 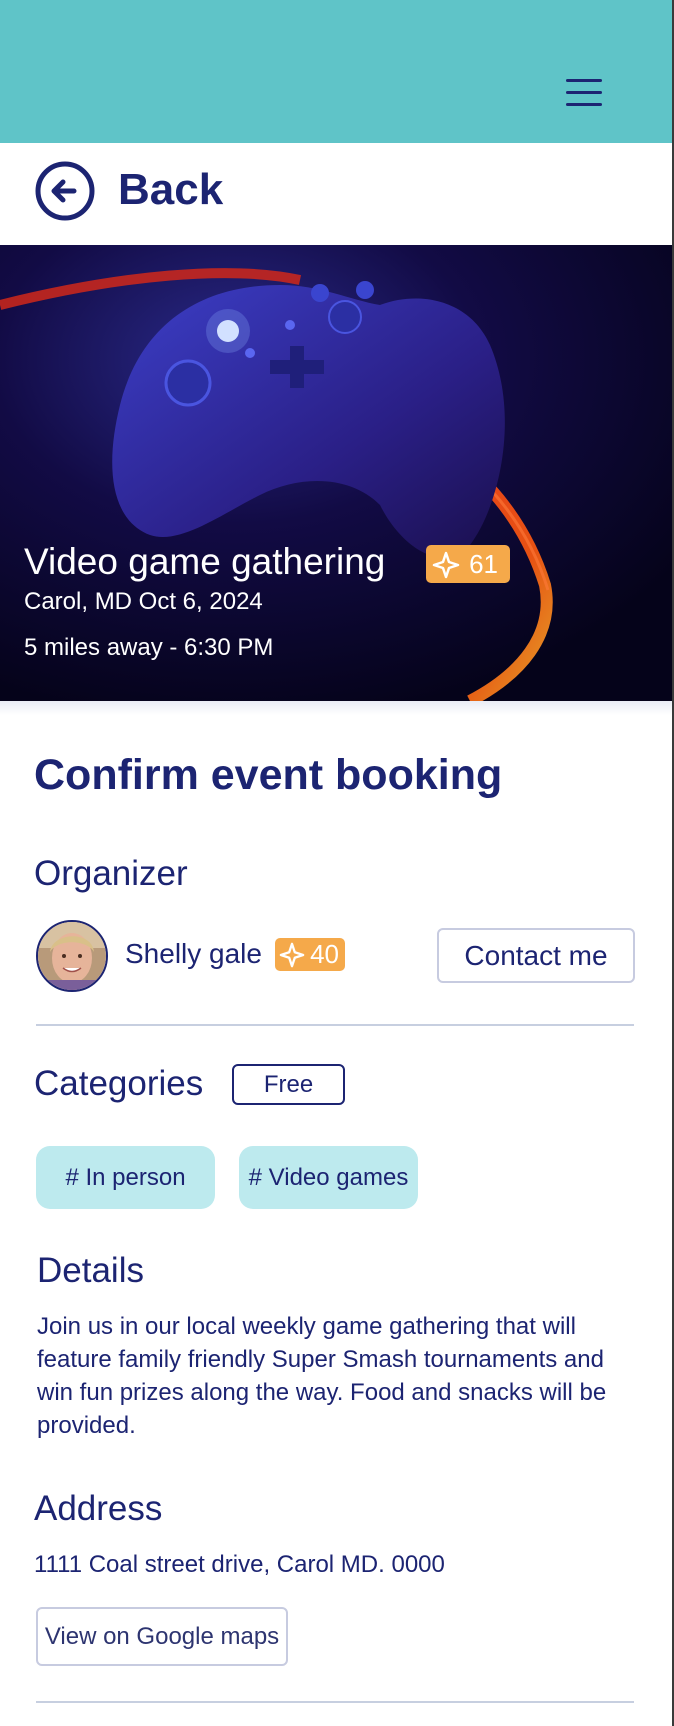 What do you see at coordinates (65, 191) in the screenshot?
I see `arrow-left-circle-icon` at bounding box center [65, 191].